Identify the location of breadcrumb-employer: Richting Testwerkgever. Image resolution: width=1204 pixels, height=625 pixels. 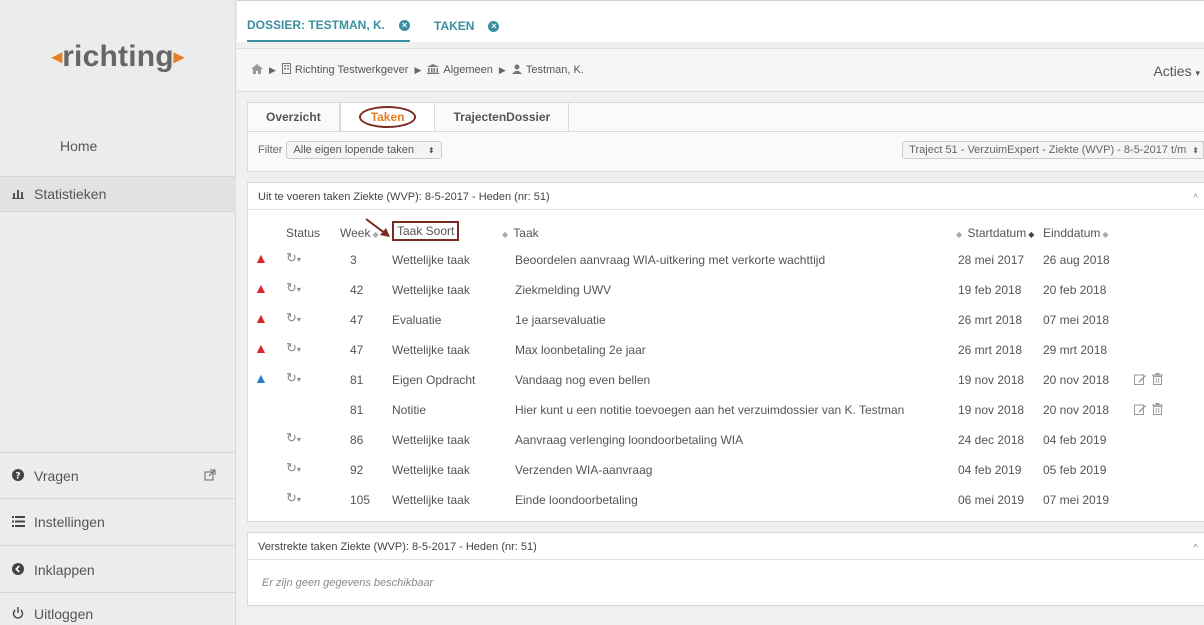
(352, 70).